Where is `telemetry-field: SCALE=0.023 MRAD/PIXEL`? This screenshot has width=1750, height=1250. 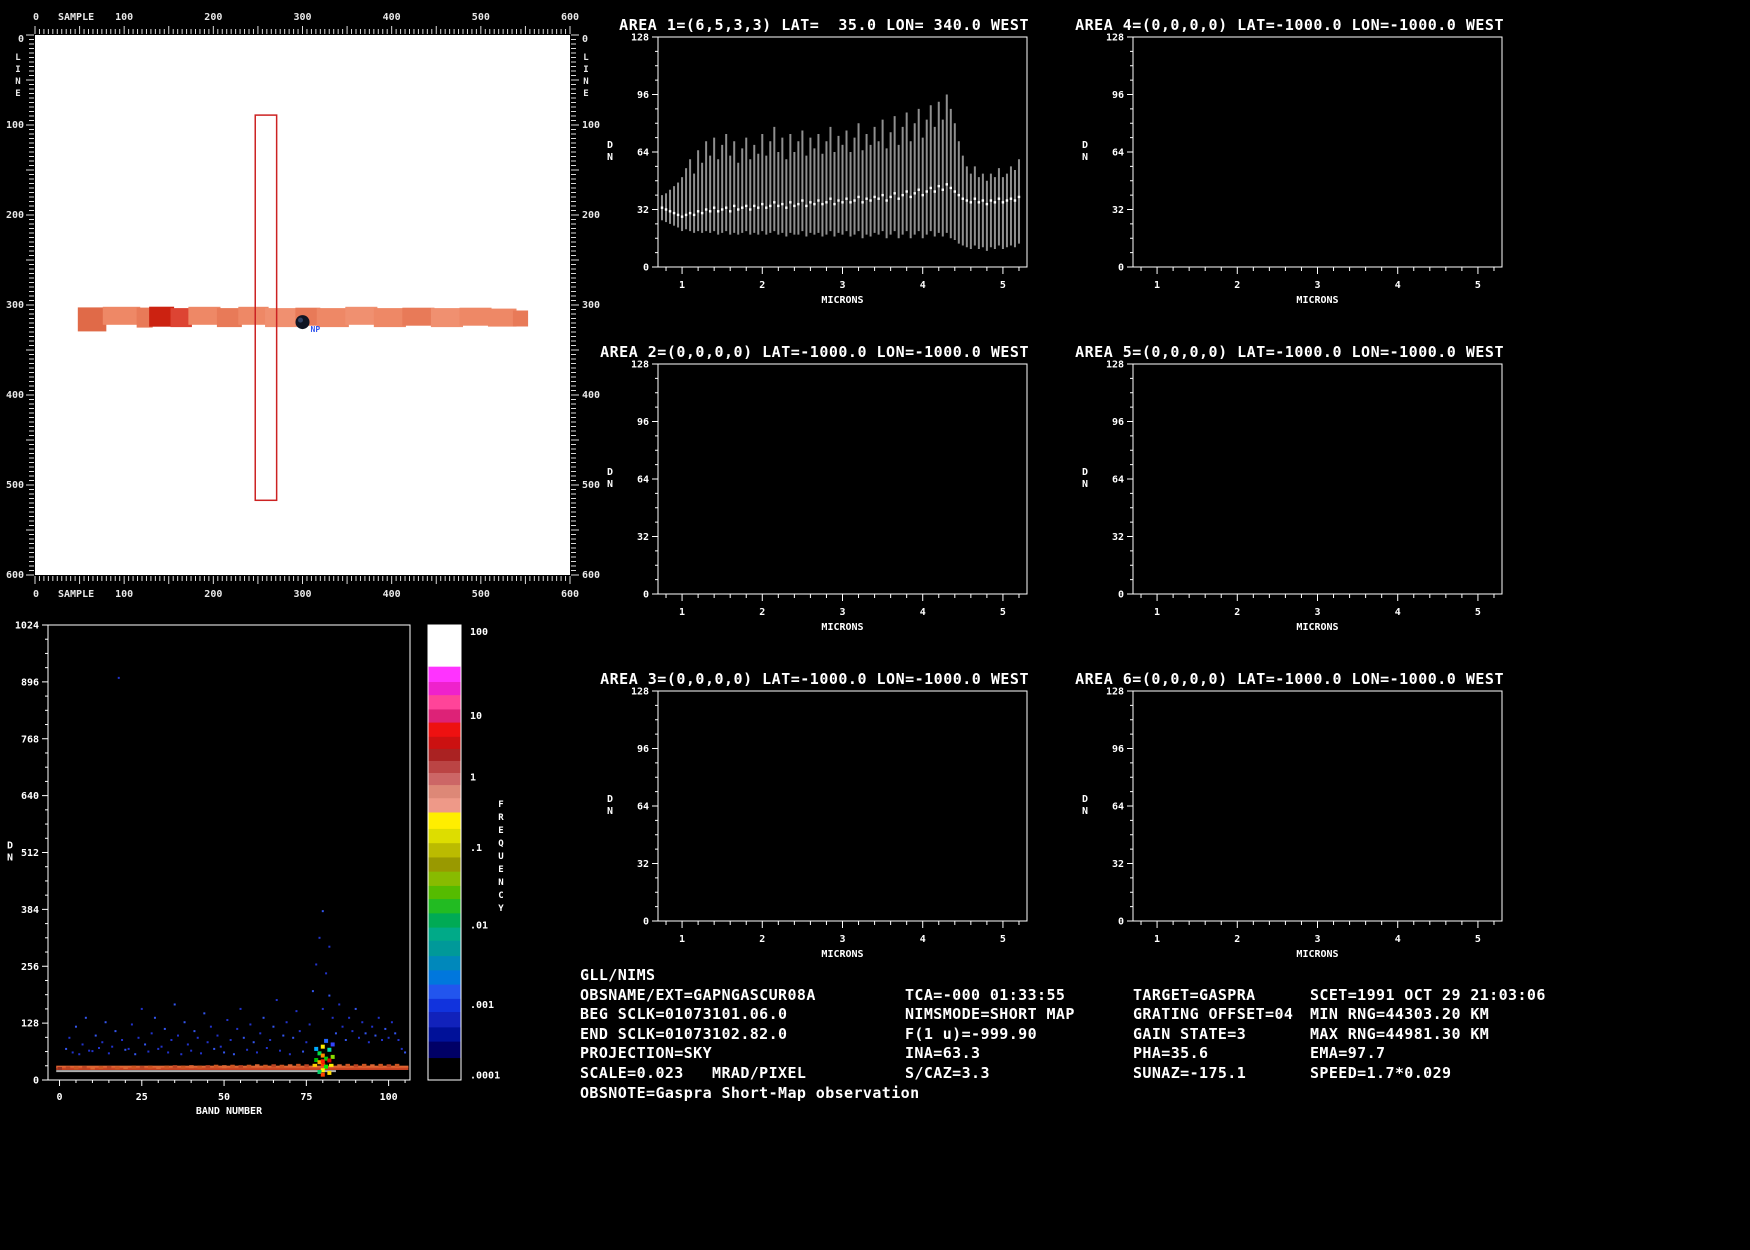 telemetry-field: SCALE=0.023 MRAD/PIXEL is located at coordinates (693, 1072).